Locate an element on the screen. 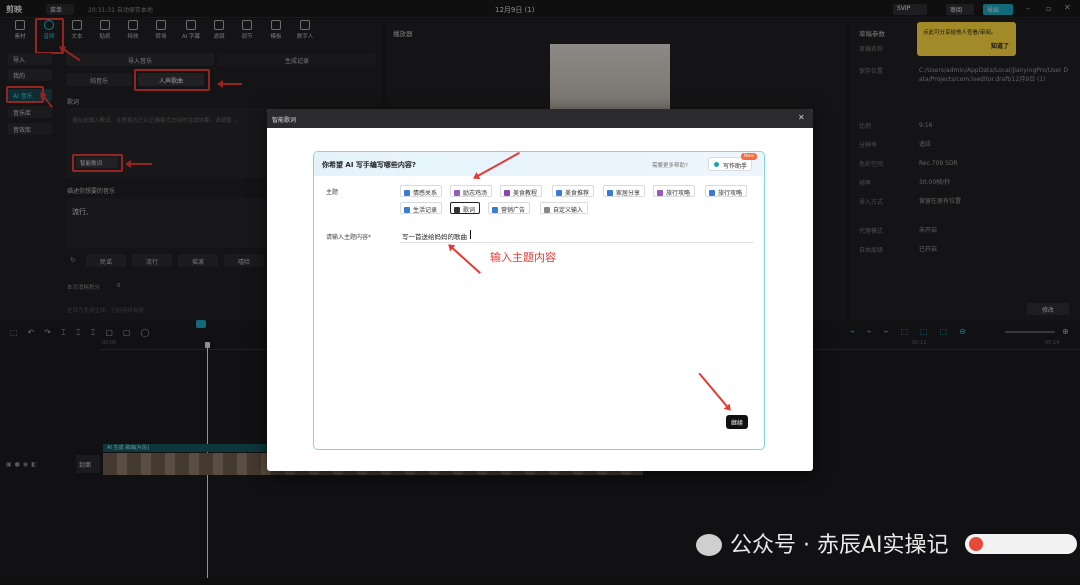  dialog-title: 智能歌词 is located at coordinates (284, 120).